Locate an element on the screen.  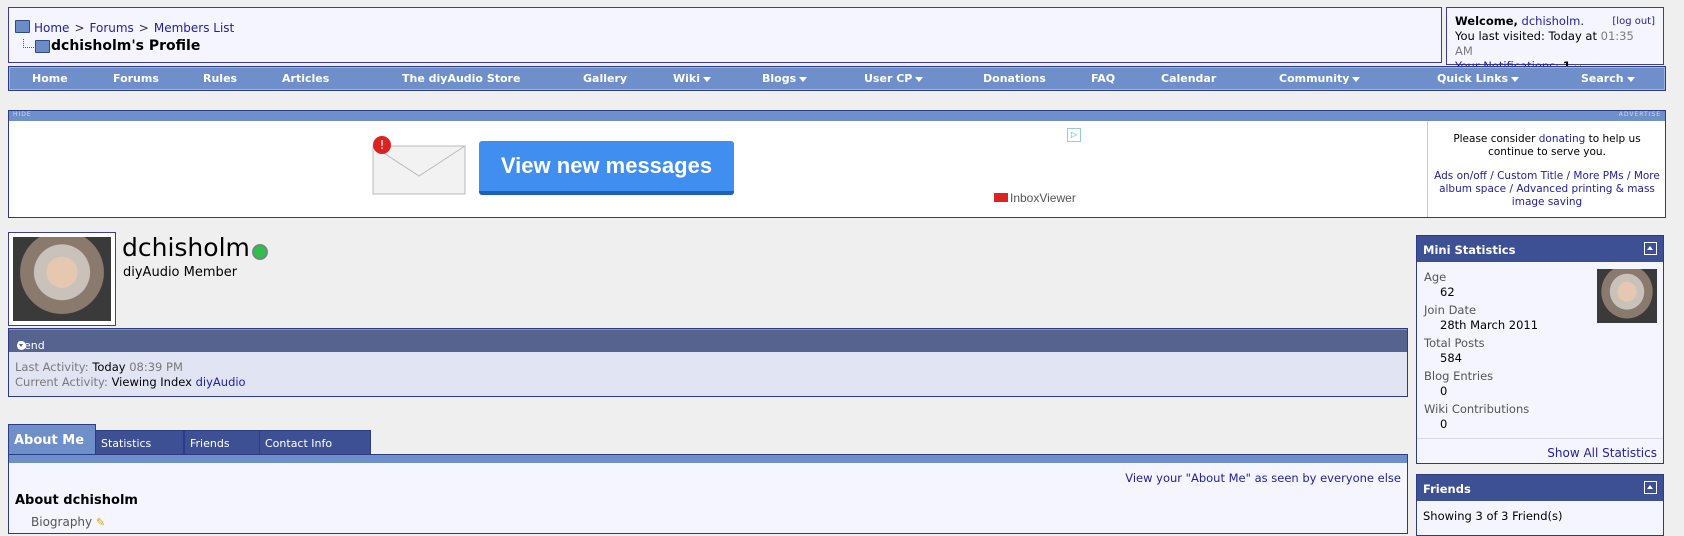
nav-label: The diyAudio Store is located at coordinates (461, 78).